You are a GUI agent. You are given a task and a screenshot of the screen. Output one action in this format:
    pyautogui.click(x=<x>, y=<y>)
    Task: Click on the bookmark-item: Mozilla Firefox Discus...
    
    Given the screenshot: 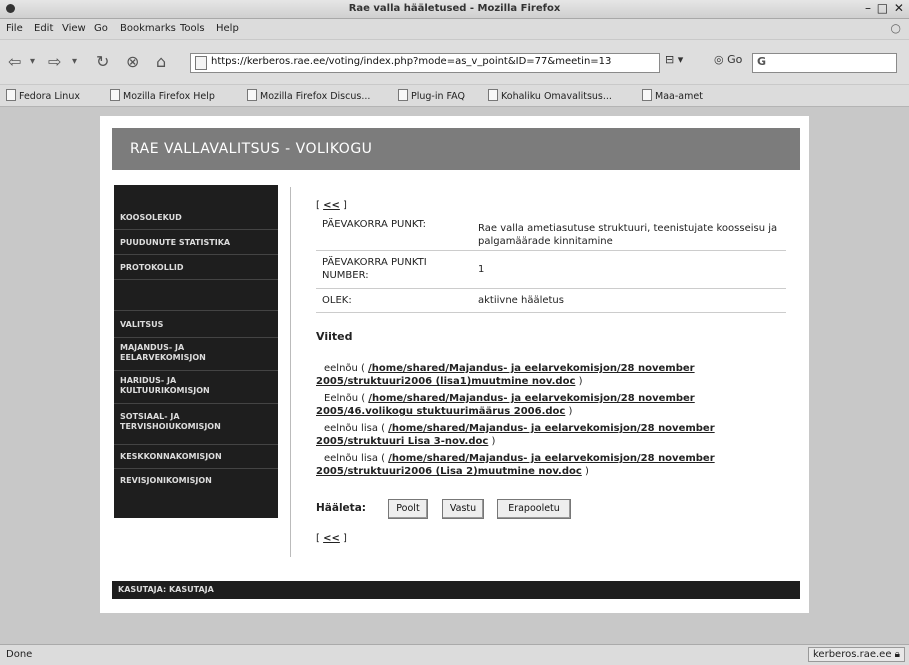 What is the action you would take?
    pyautogui.click(x=308, y=95)
    